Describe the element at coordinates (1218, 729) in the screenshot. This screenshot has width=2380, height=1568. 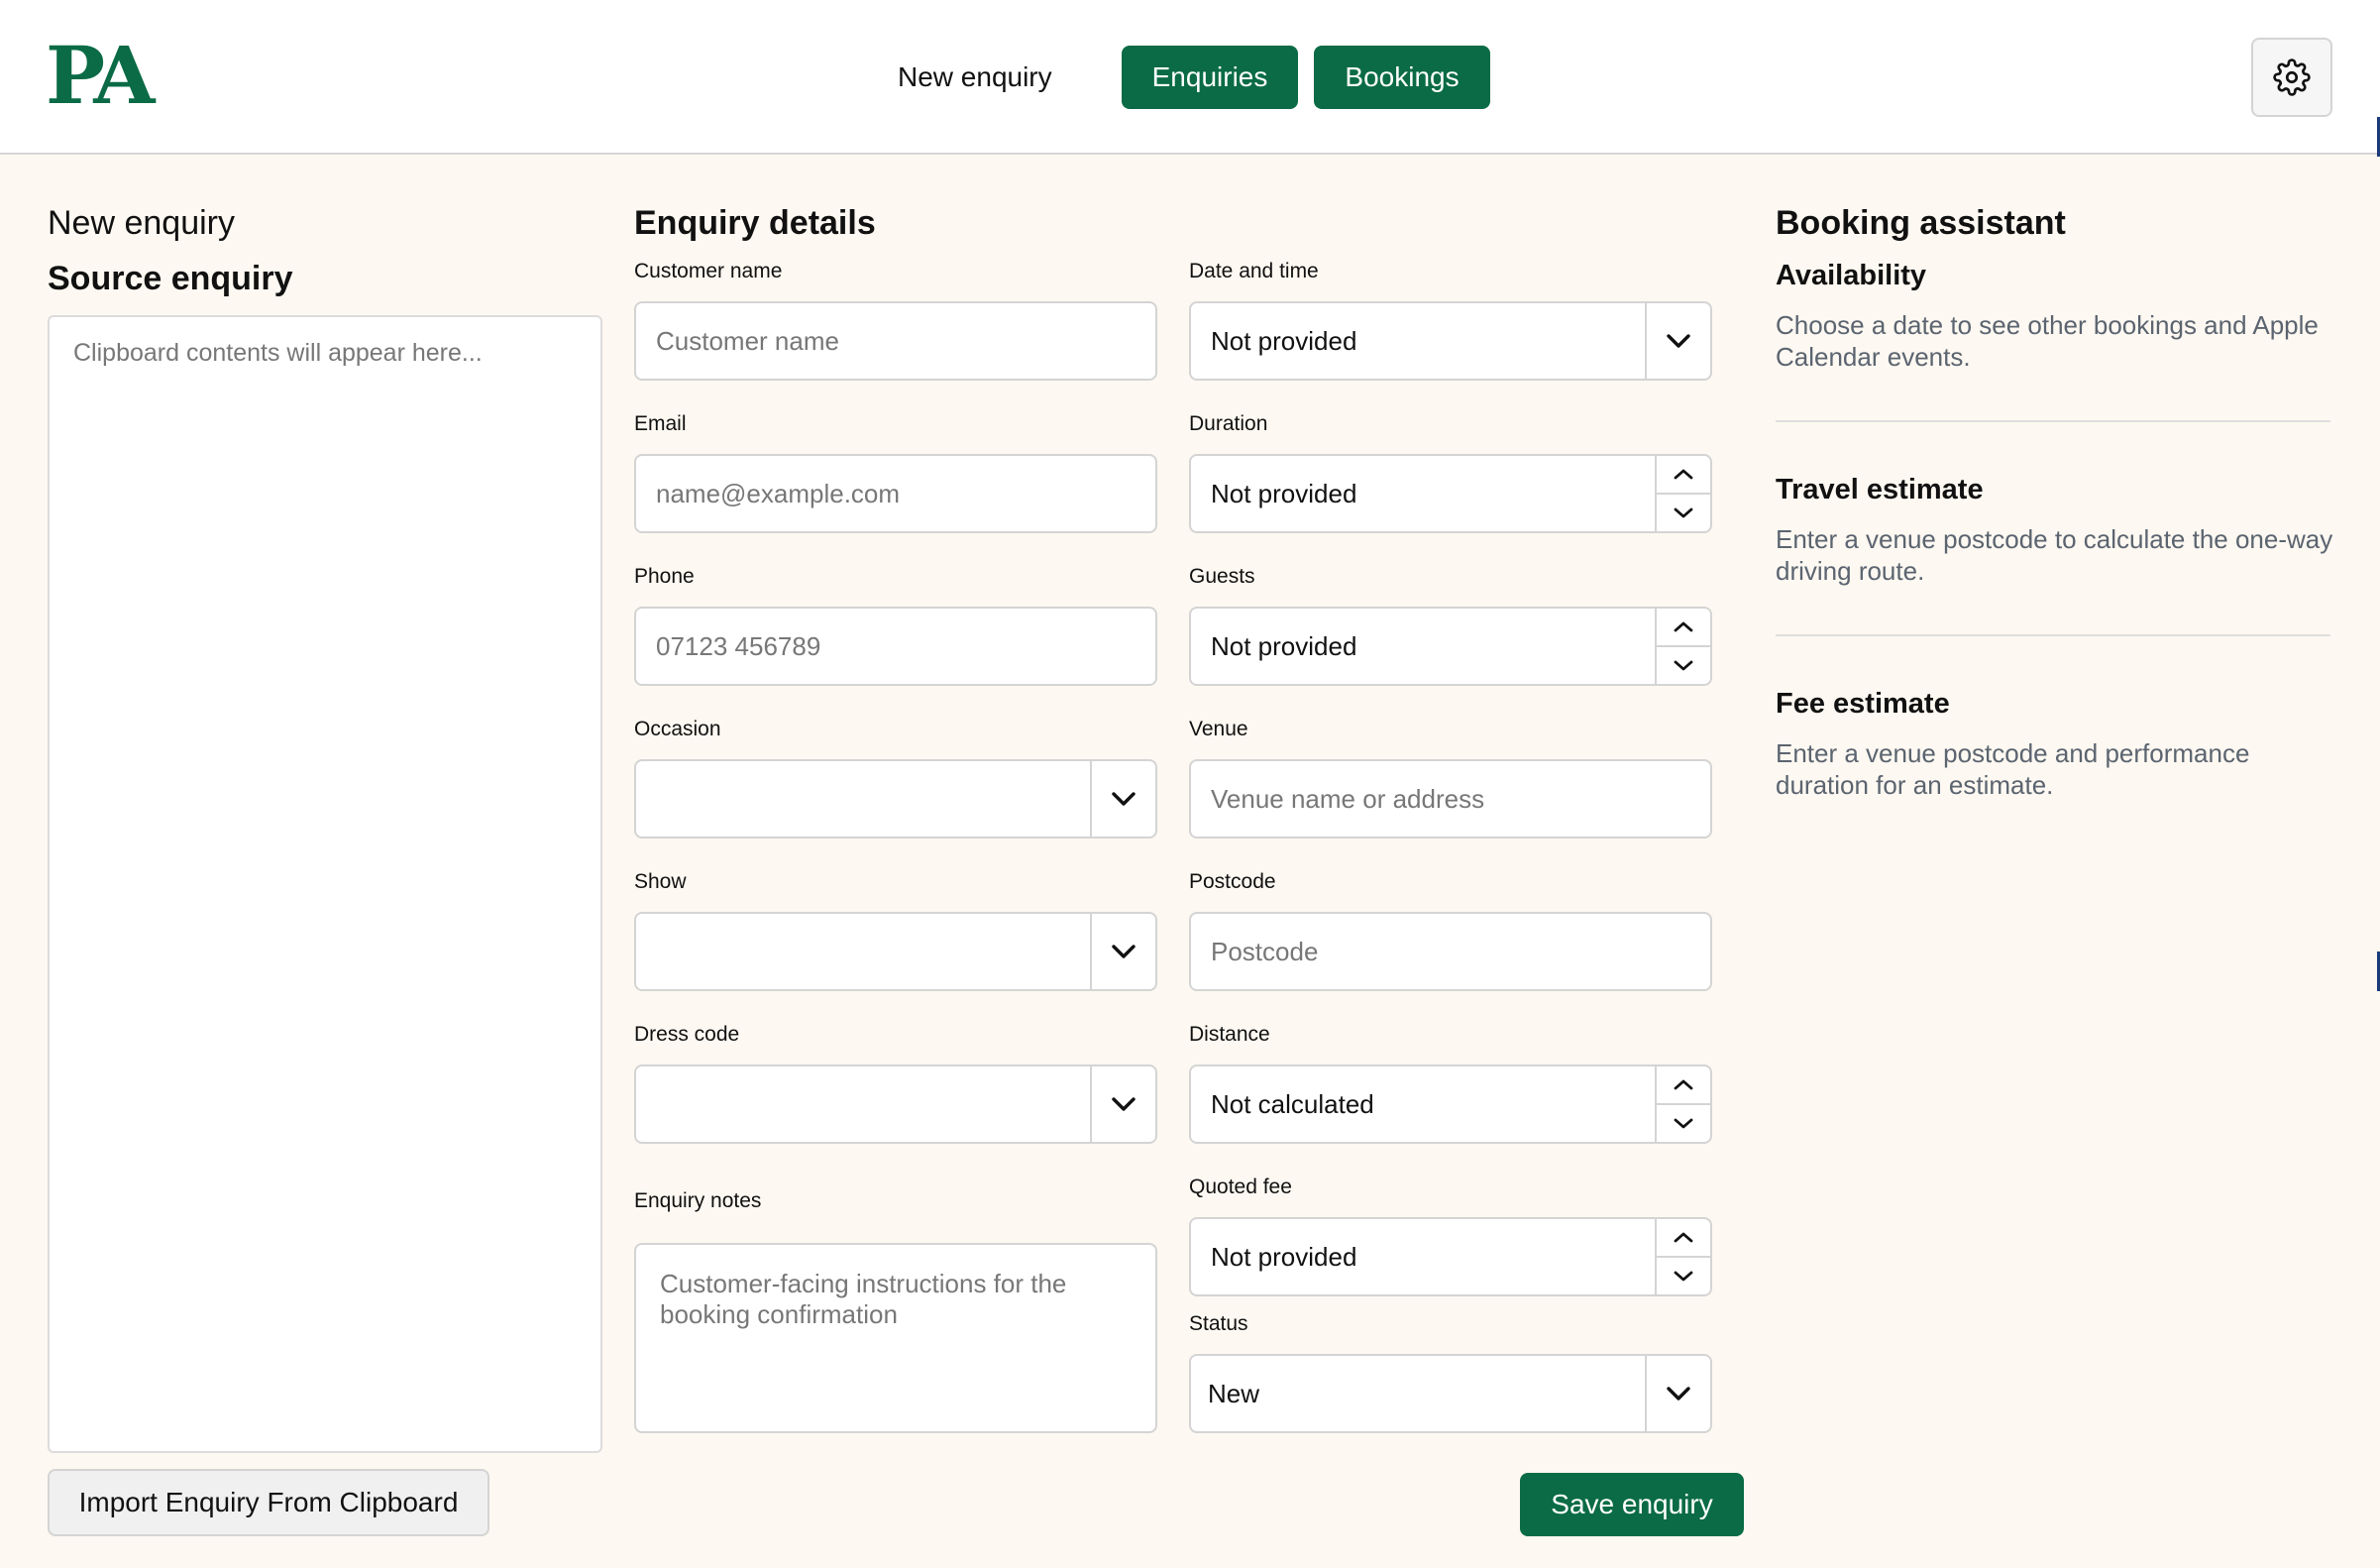
I see `venue-label: Venue` at that location.